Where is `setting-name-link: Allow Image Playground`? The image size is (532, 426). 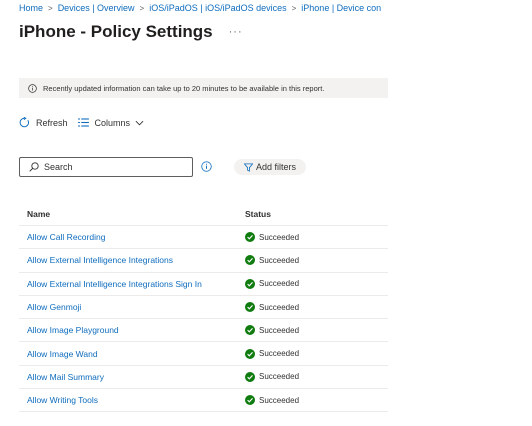
setting-name-link: Allow Image Playground is located at coordinates (73, 330).